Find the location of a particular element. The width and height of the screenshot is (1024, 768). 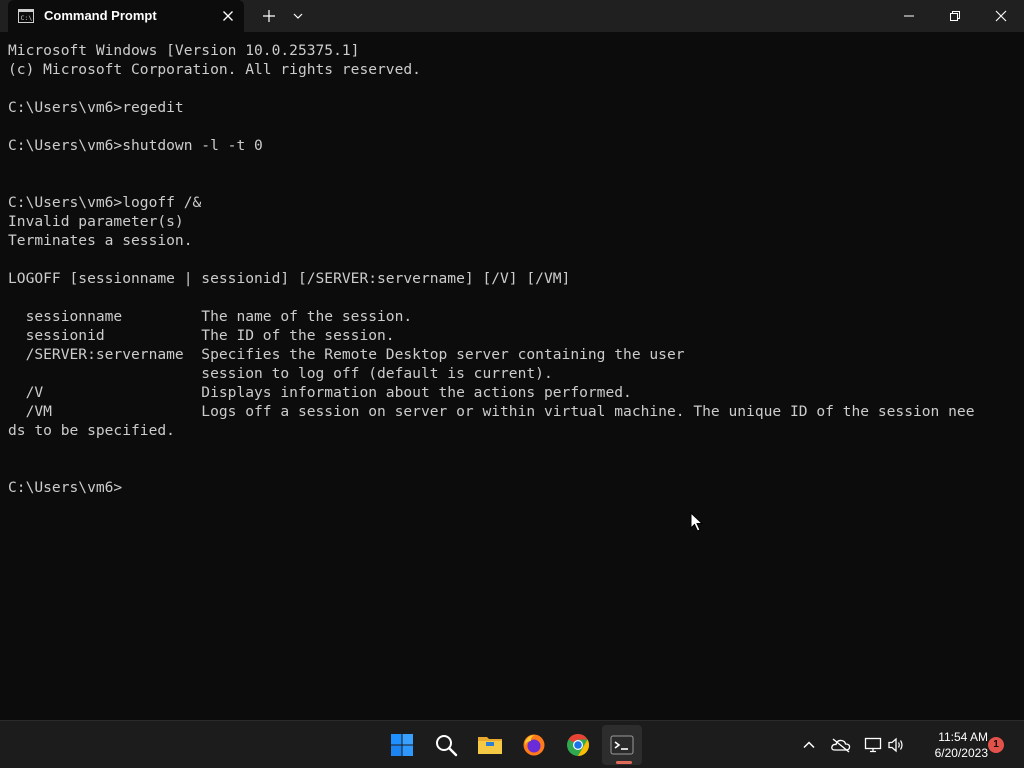

firefox-button is located at coordinates (534, 745).